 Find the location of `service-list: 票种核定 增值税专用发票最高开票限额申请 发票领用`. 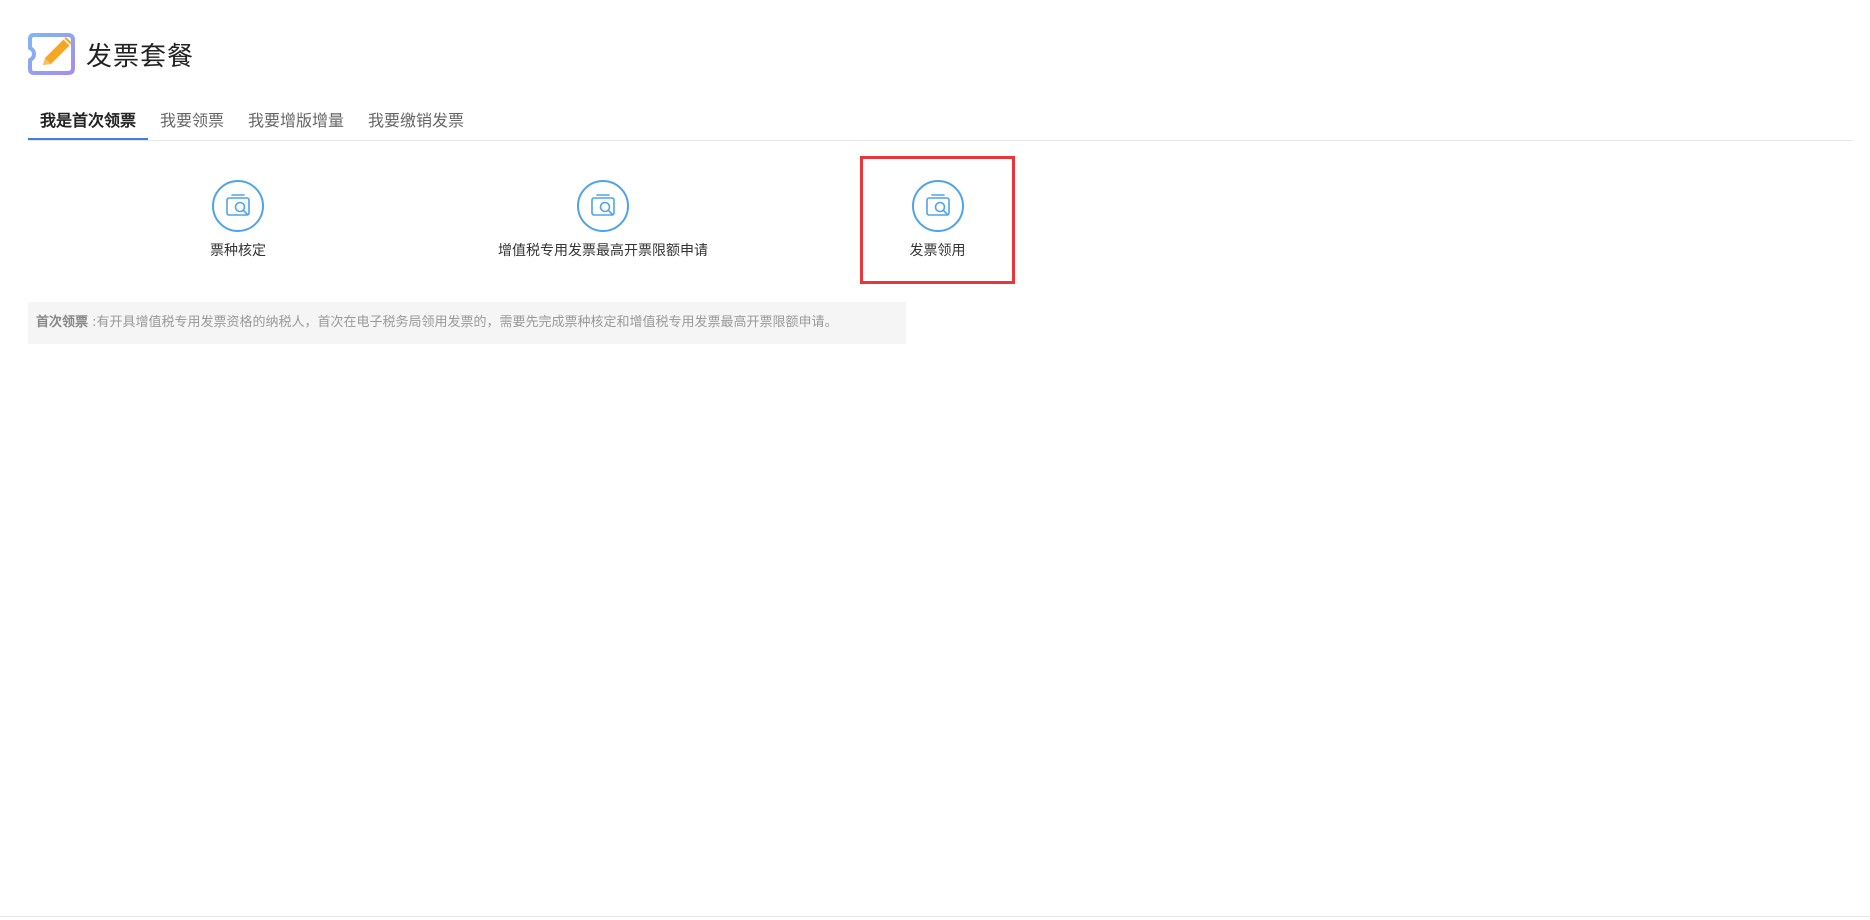

service-list: 票种核定 增值税专用发票最高开票限额申请 发票领用 is located at coordinates (528, 221).